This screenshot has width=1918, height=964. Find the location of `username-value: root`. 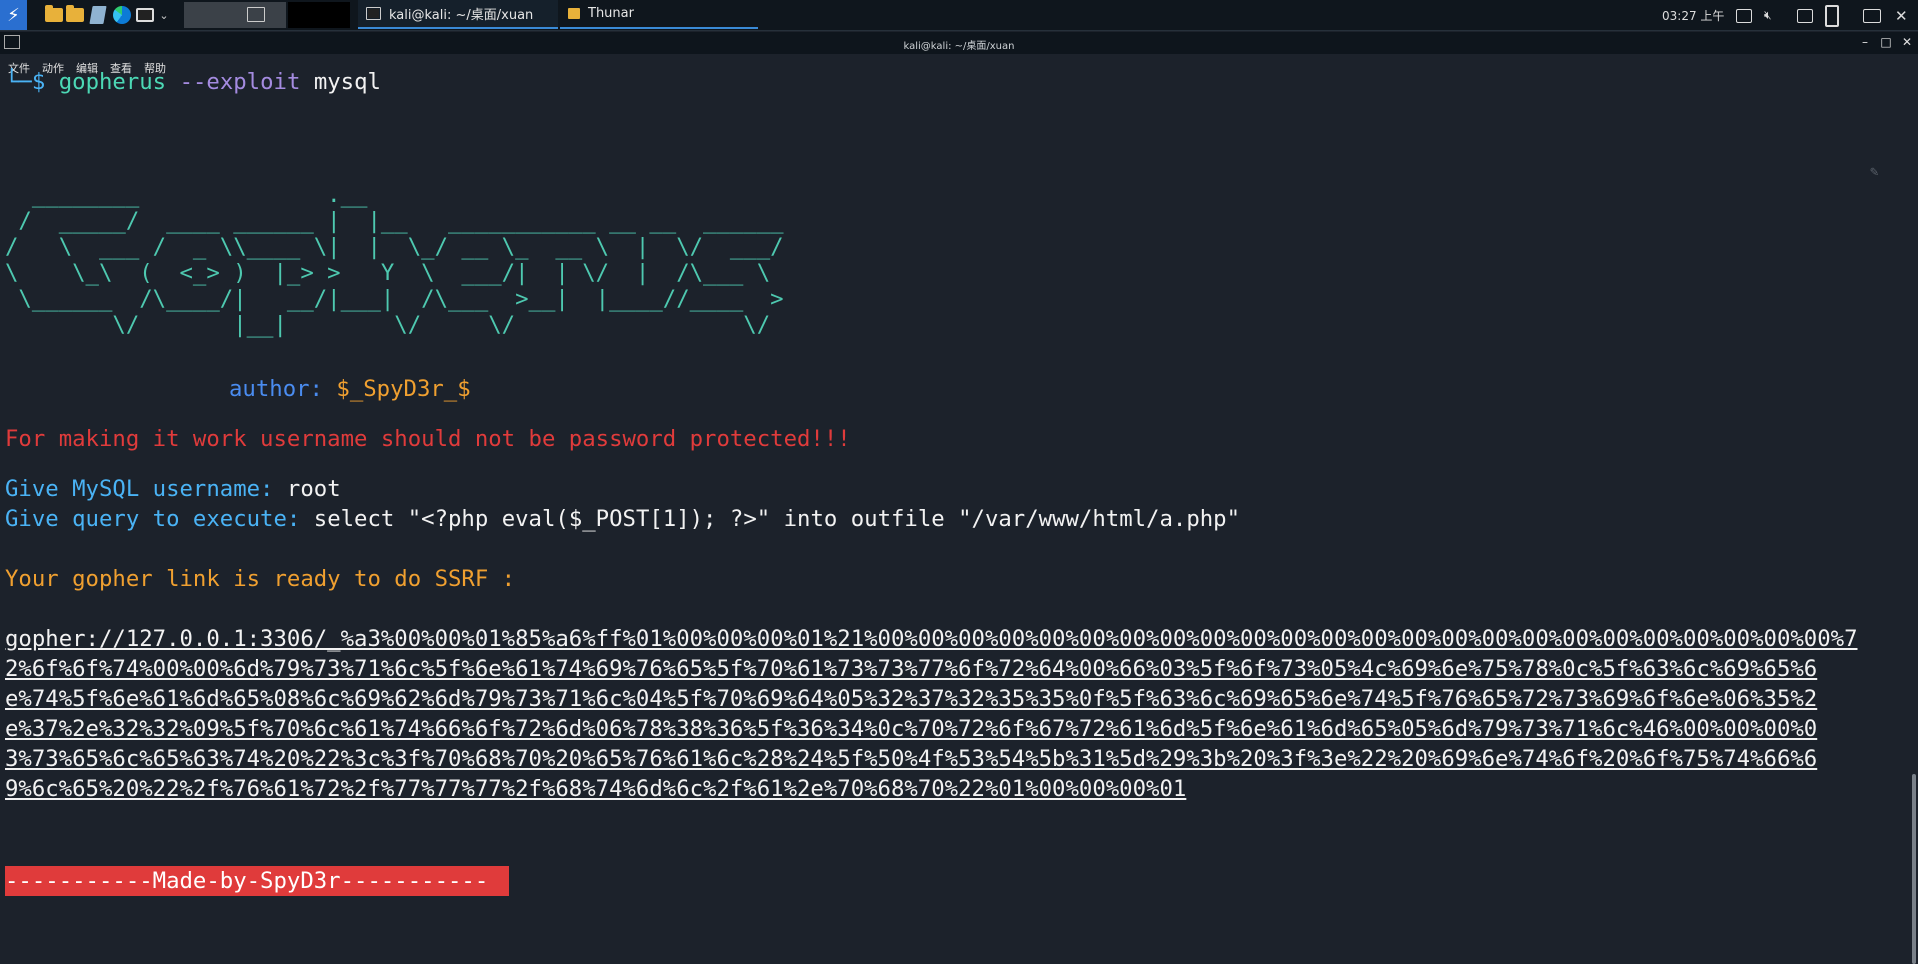

username-value: root is located at coordinates (313, 489).